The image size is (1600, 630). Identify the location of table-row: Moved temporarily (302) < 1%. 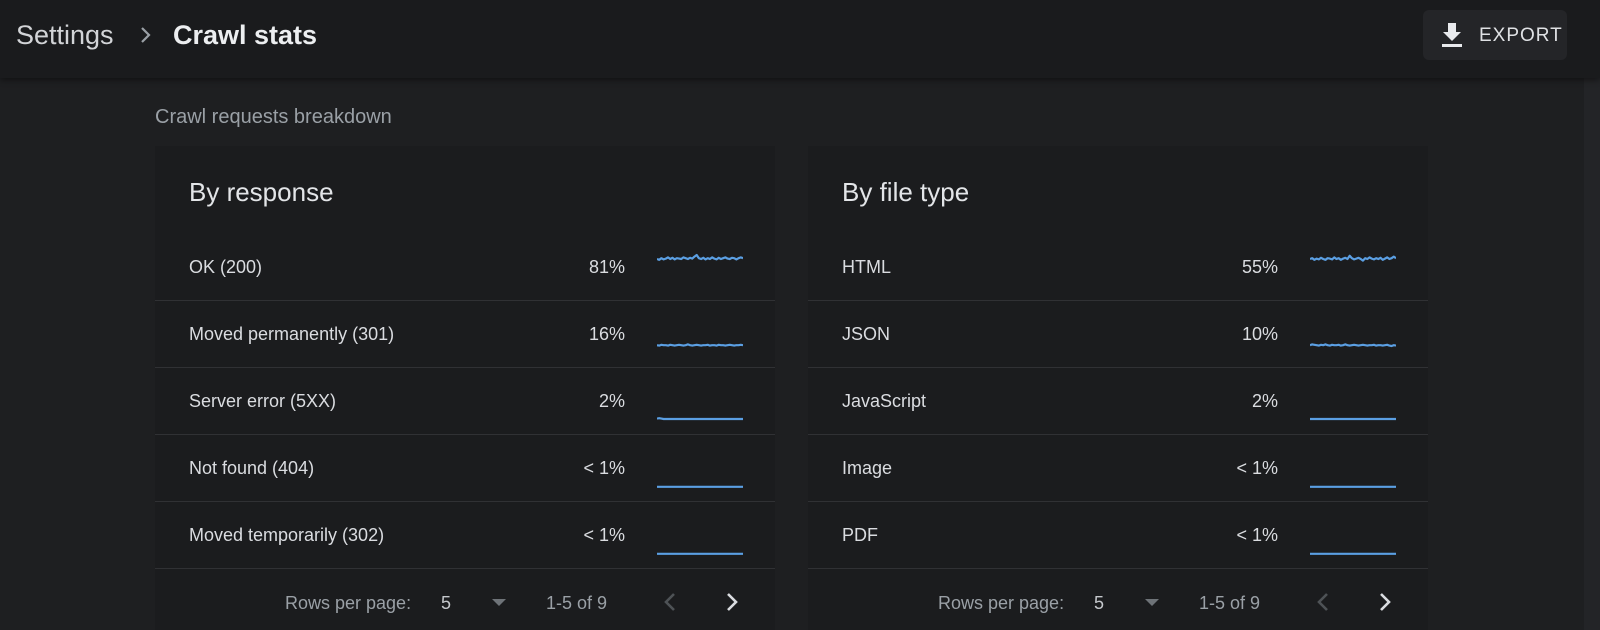
(465, 535).